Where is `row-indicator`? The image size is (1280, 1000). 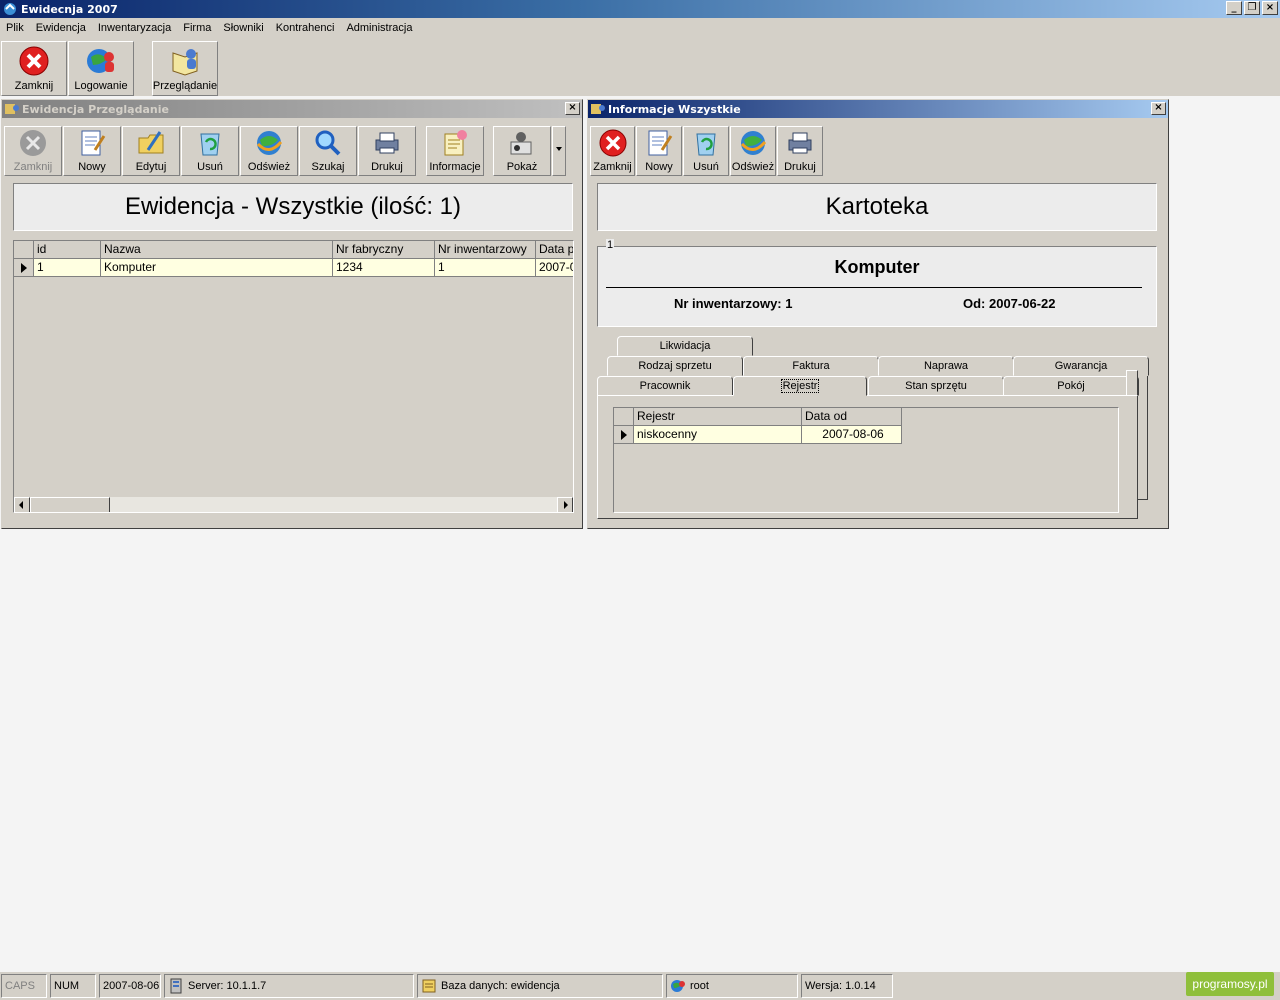 row-indicator is located at coordinates (624, 435).